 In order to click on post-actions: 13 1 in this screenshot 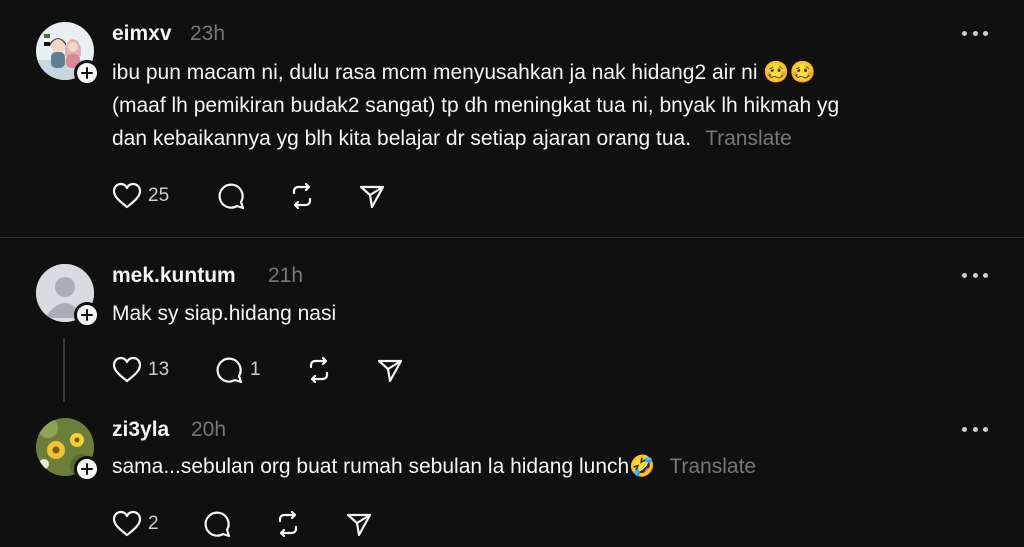, I will do `click(262, 370)`.